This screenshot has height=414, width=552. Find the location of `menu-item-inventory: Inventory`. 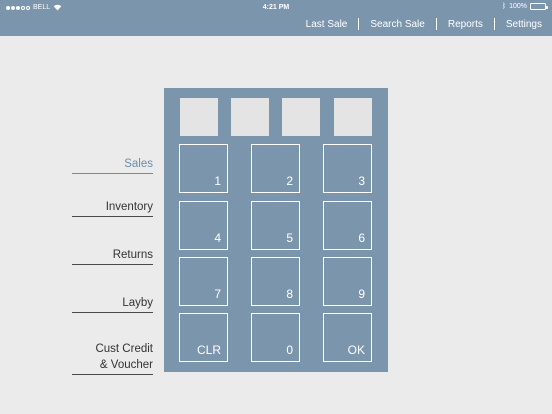

menu-item-inventory: Inventory is located at coordinates (112, 208).